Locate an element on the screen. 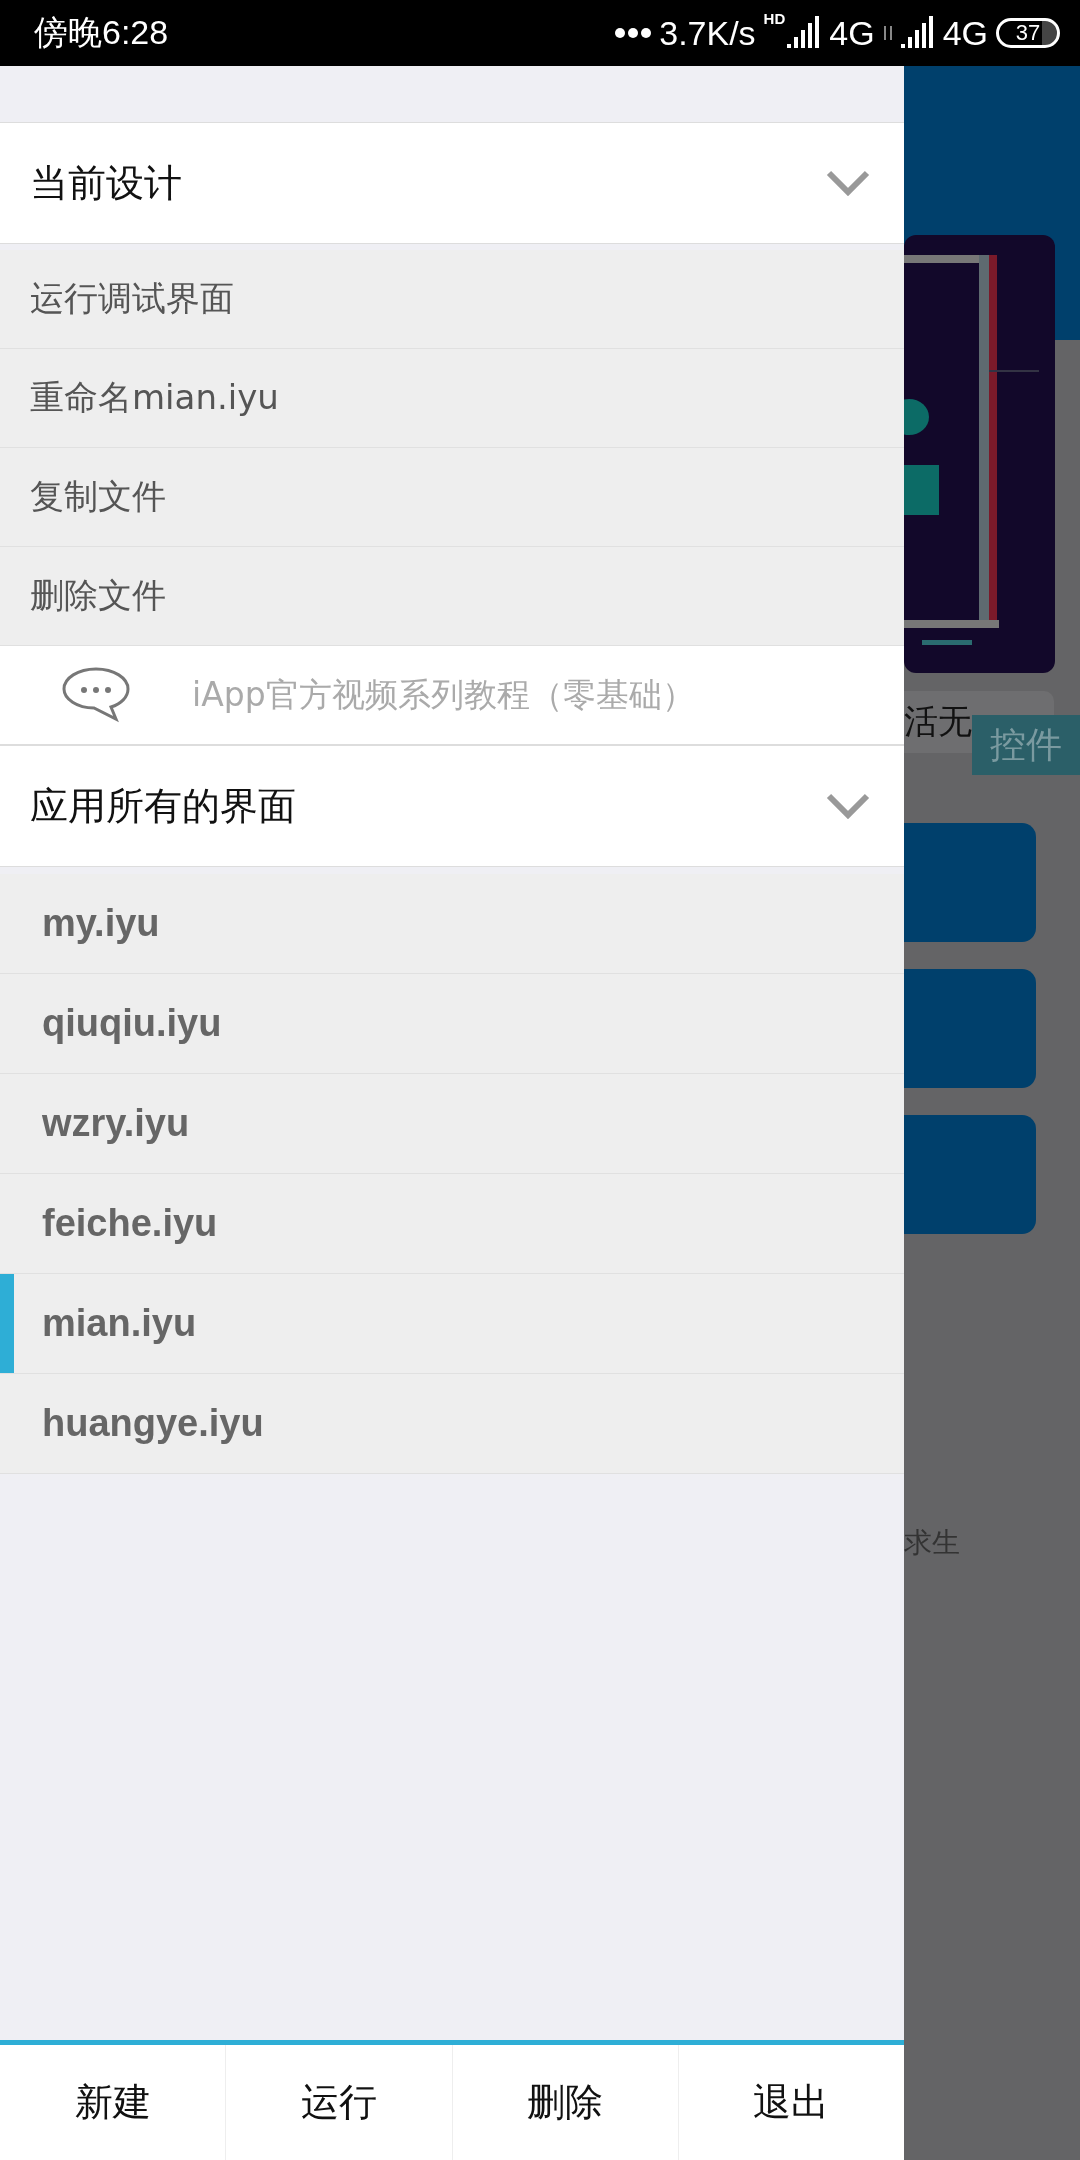 The image size is (1080, 2160). screen-file-item: huangye.iyu is located at coordinates (452, 1424).